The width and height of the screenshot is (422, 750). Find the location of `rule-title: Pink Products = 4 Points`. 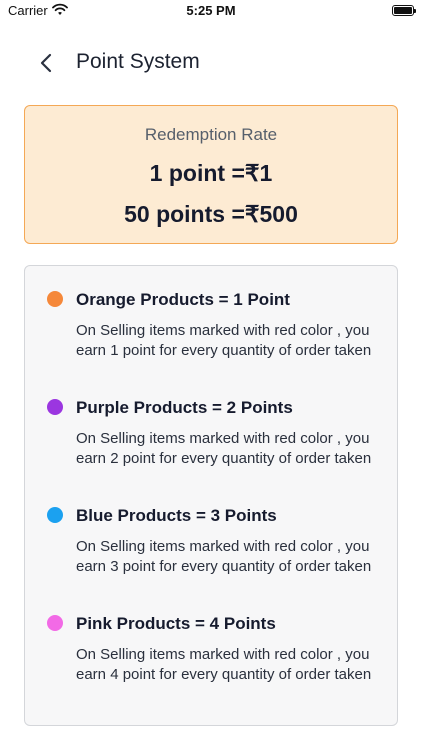

rule-title: Pink Products = 4 Points is located at coordinates (176, 623).